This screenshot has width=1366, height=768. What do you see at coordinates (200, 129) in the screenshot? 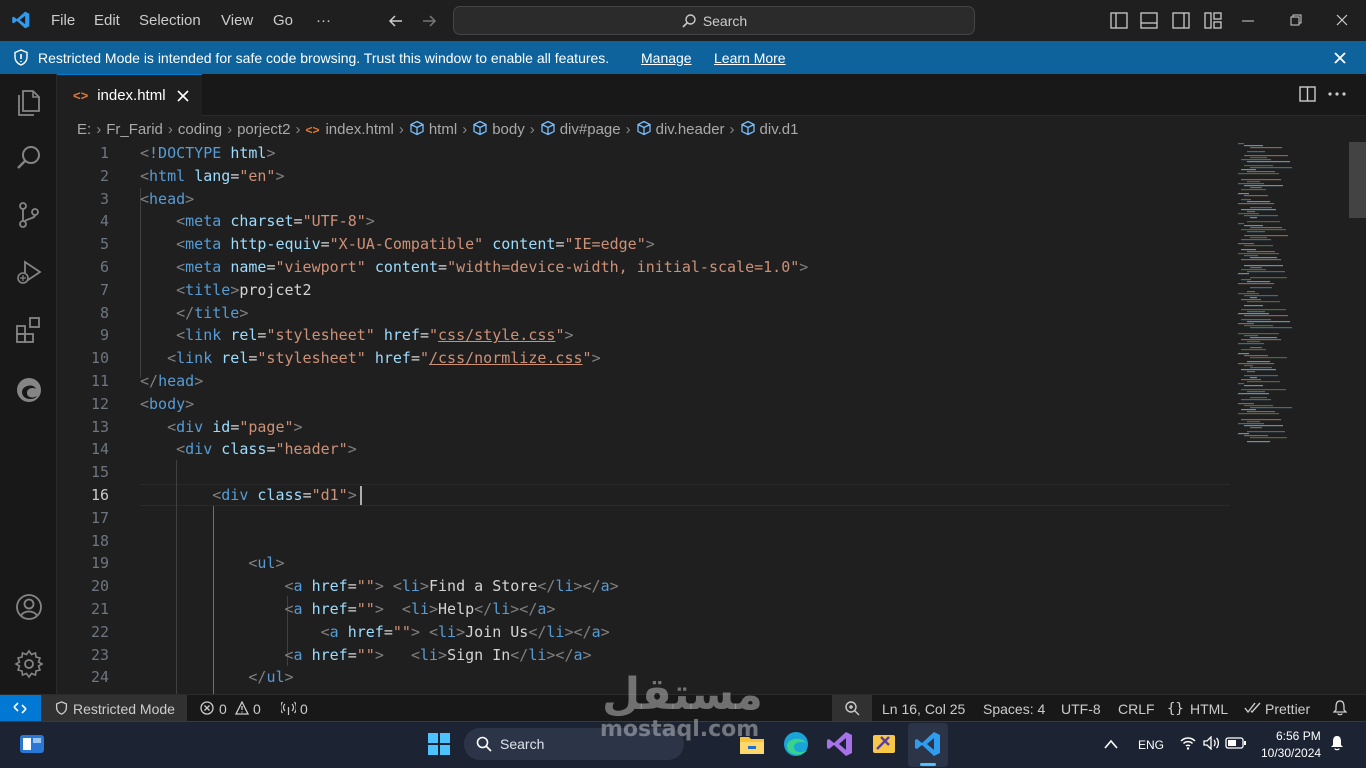
I see `breadcrumb-item: coding` at bounding box center [200, 129].